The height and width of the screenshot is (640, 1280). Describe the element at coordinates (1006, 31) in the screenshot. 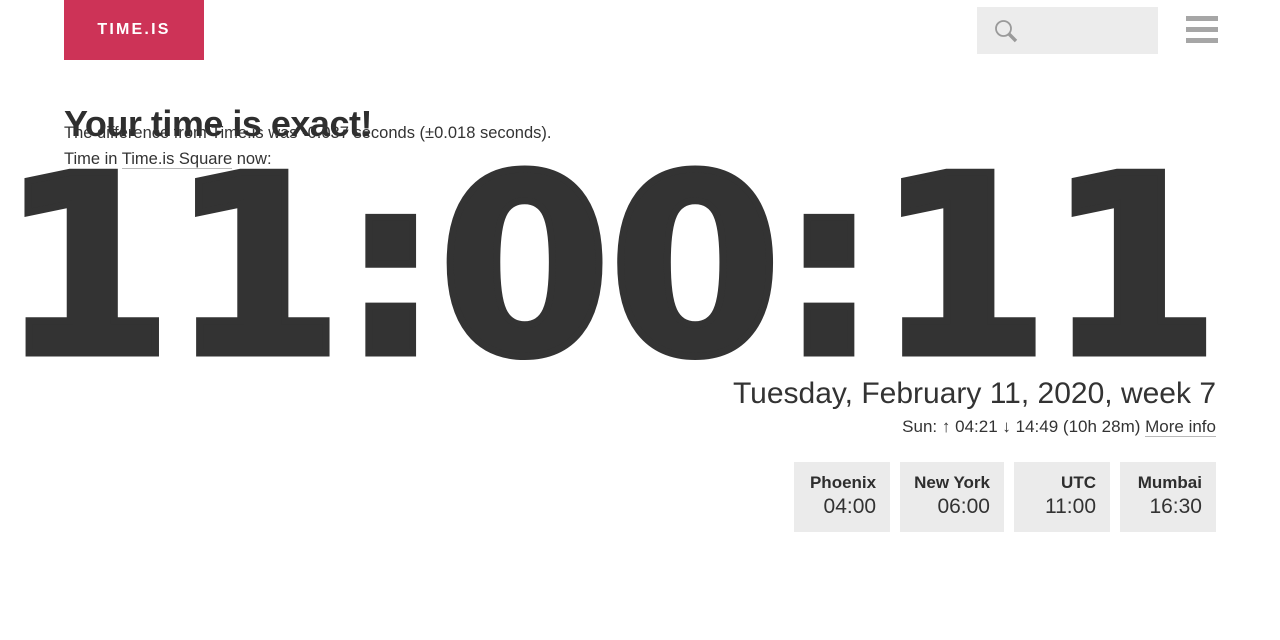

I see `search-icon` at that location.